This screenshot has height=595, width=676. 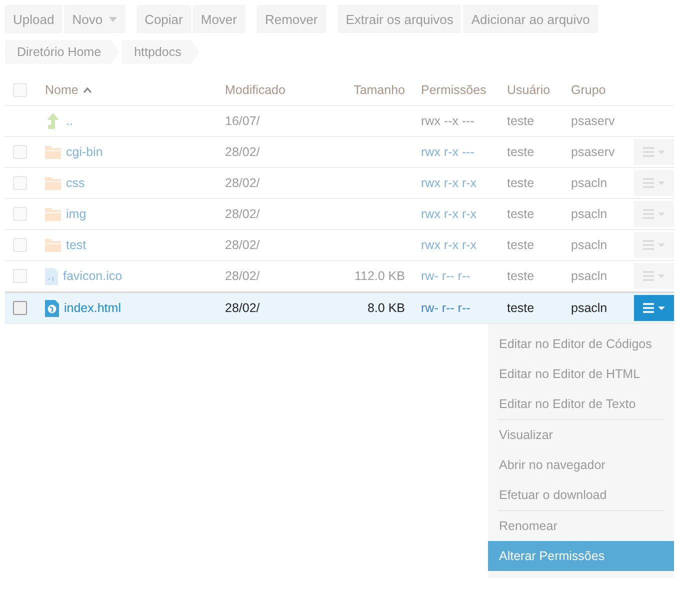 What do you see at coordinates (528, 90) in the screenshot?
I see `column-header: Usuário` at bounding box center [528, 90].